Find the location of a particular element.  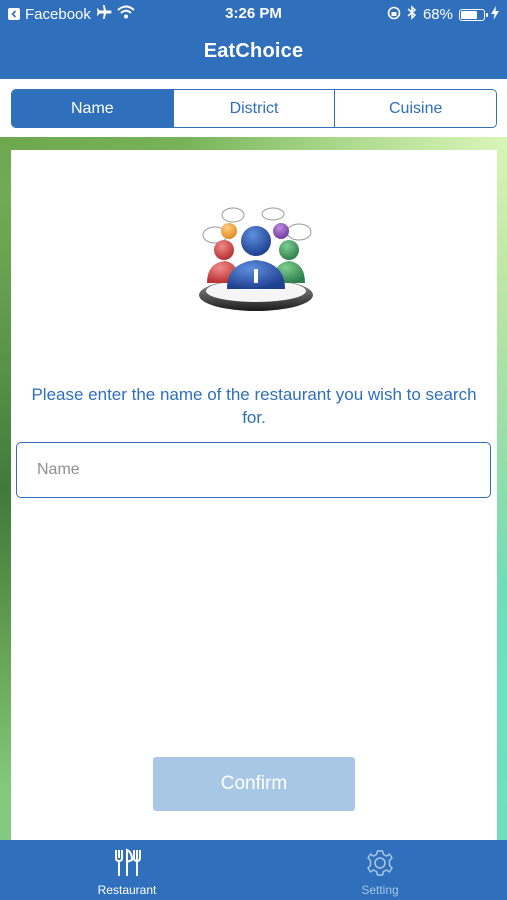

status-right-group: 68% is located at coordinates (443, 14).